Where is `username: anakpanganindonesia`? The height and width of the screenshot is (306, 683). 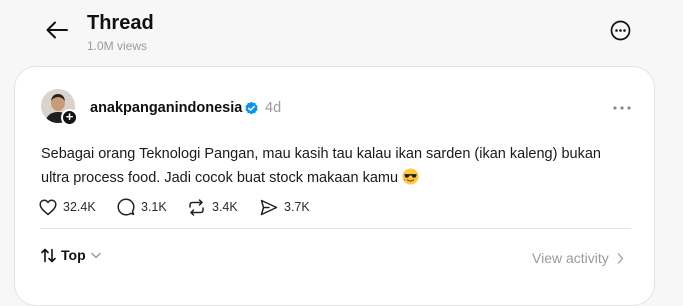
username: anakpanganindonesia is located at coordinates (166, 108).